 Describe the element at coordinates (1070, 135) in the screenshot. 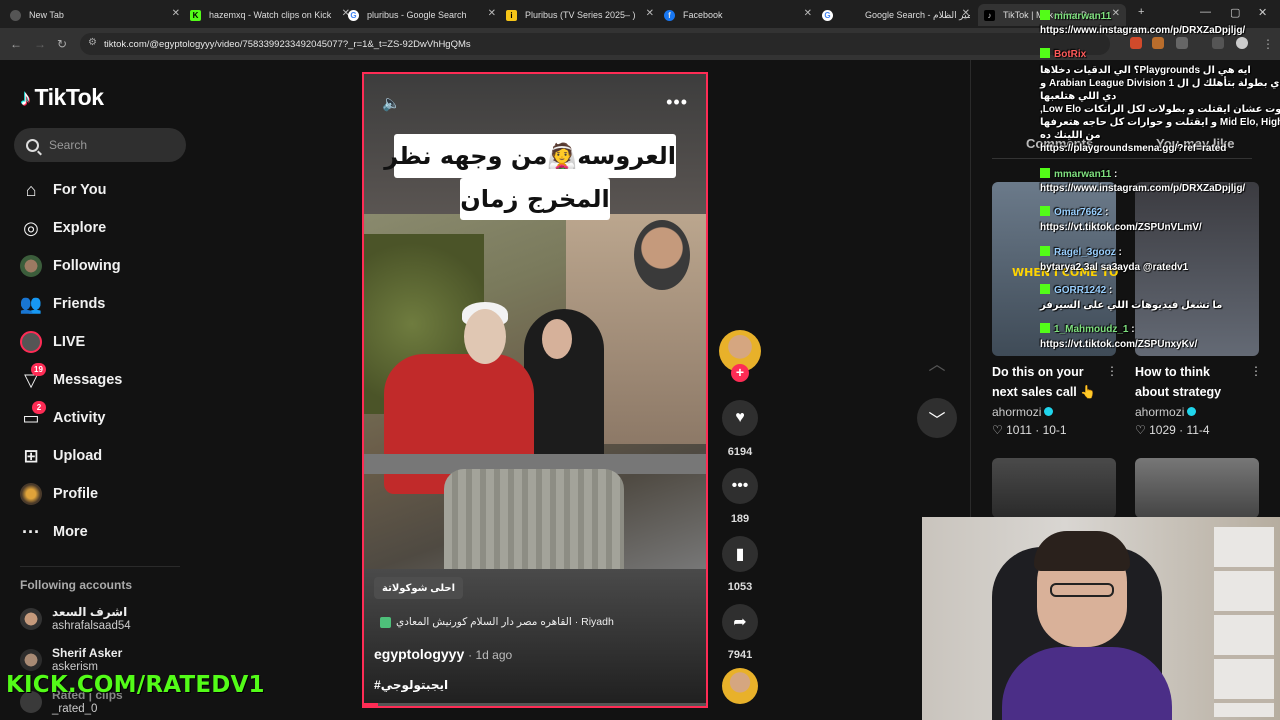

I see `chat-message: من اللينك ده` at that location.